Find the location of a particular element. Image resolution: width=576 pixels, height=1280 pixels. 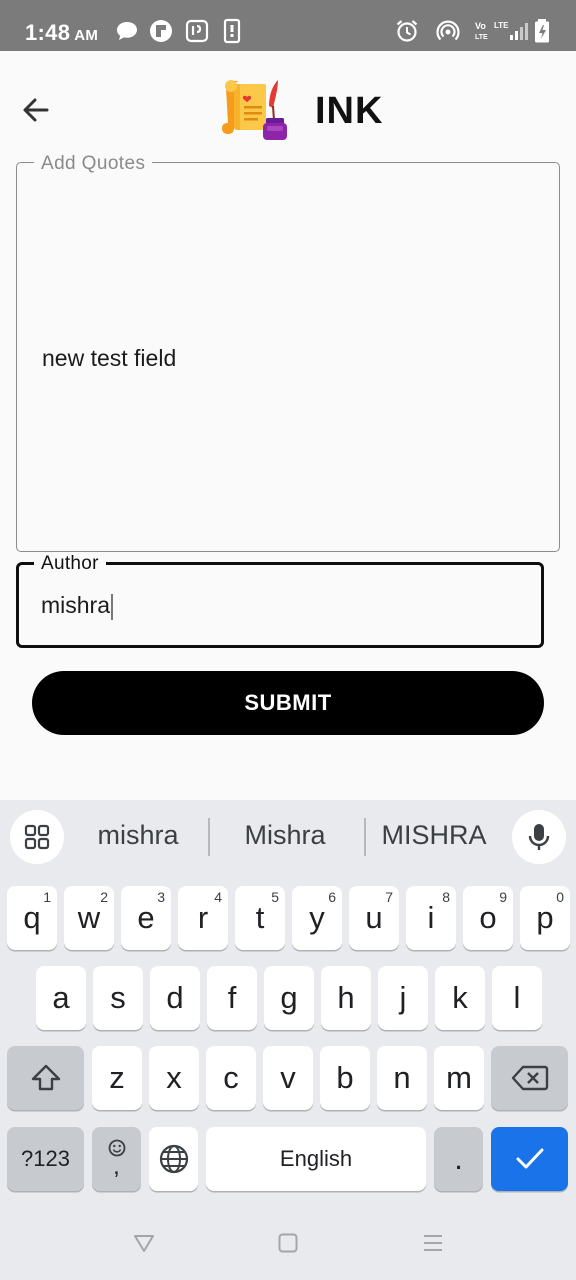

backspace-icon is located at coordinates (529, 1078).